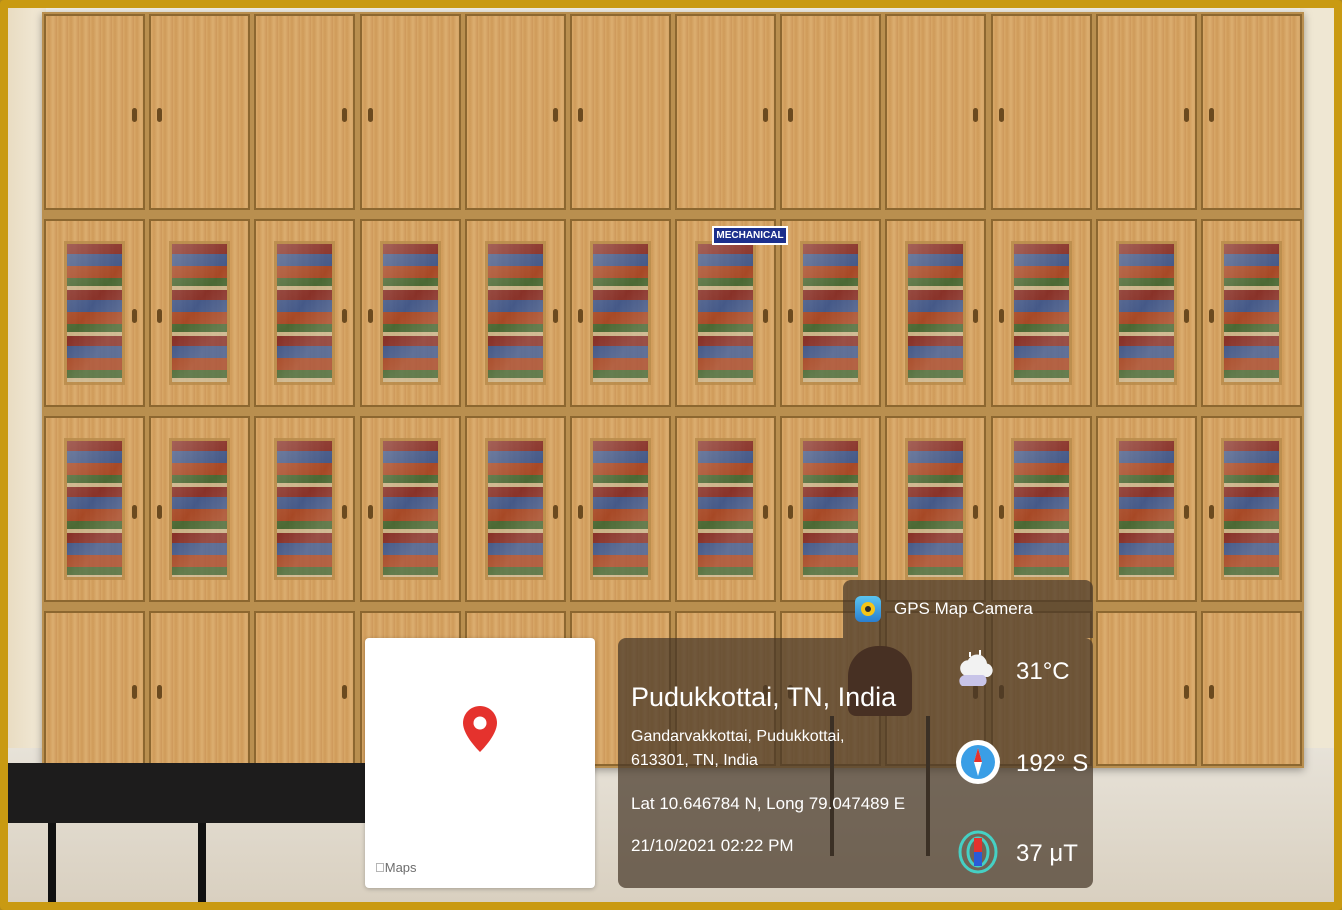  Describe the element at coordinates (712, 845) in the screenshot. I see `datetime: 21/10/2021 02:22 PM` at that location.